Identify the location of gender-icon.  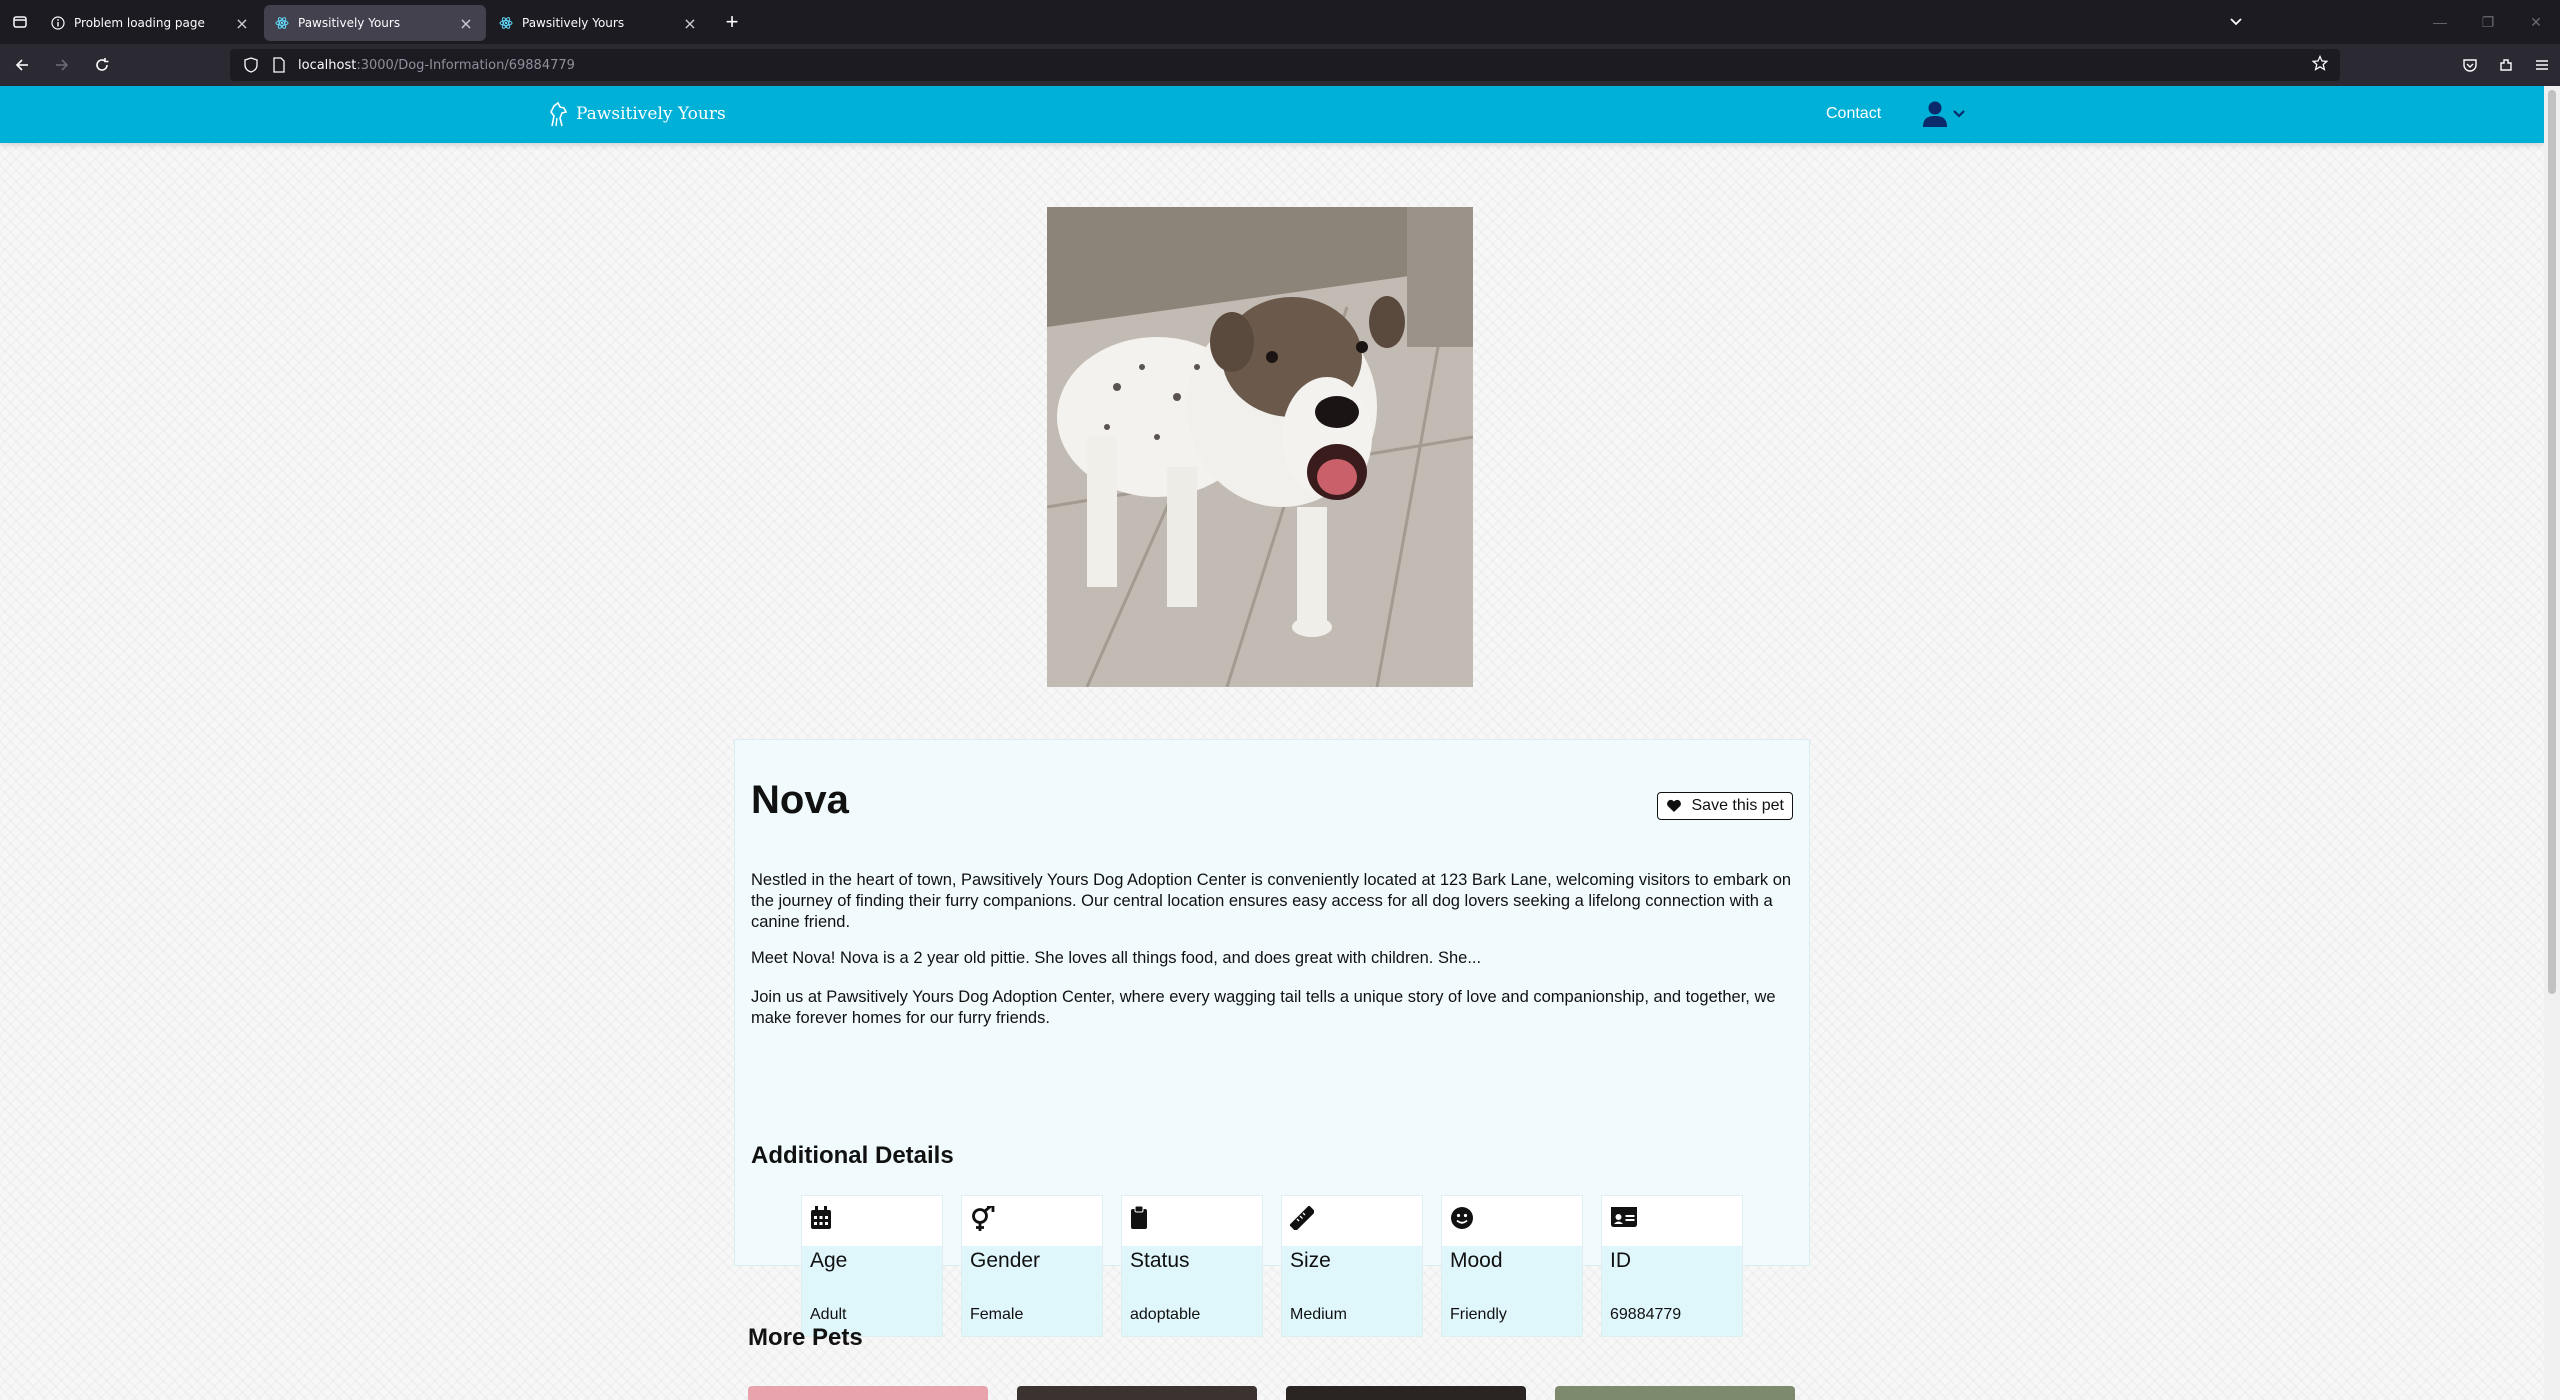
(983, 1217).